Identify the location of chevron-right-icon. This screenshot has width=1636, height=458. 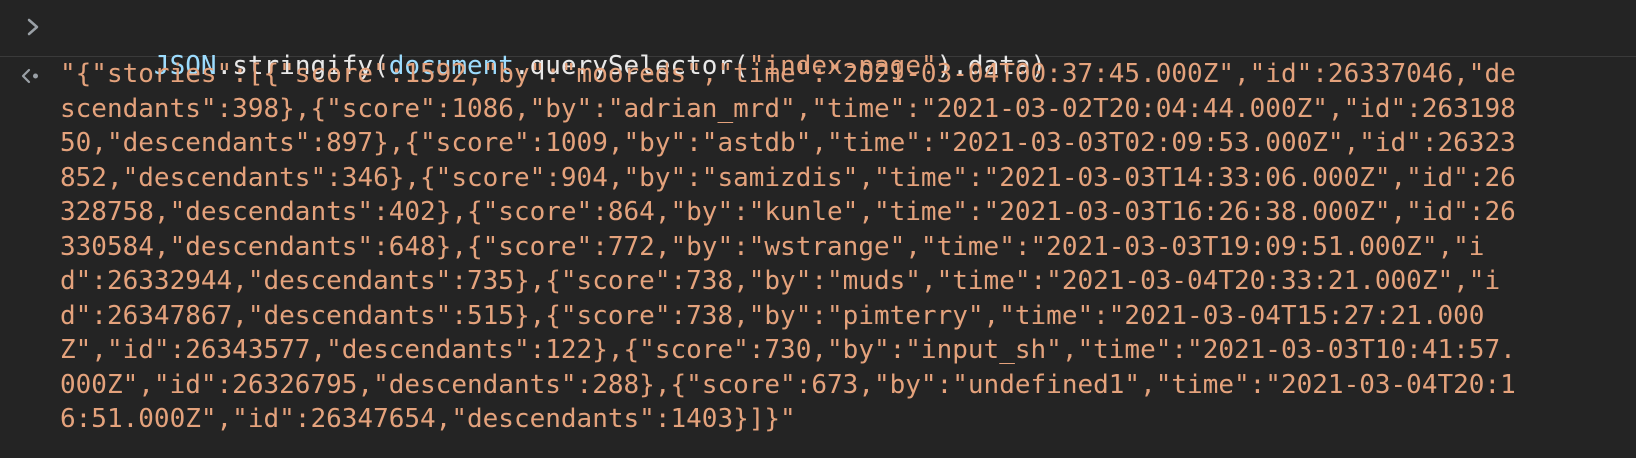
(33, 27).